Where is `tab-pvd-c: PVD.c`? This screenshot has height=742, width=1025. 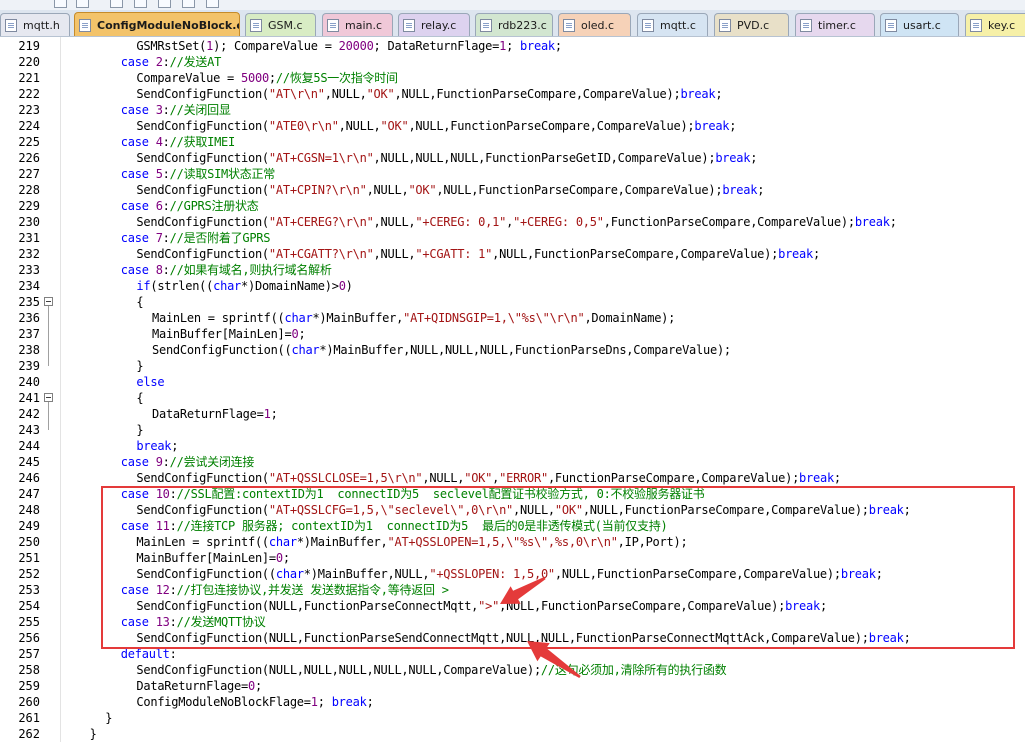 tab-pvd-c: PVD.c is located at coordinates (751, 24).